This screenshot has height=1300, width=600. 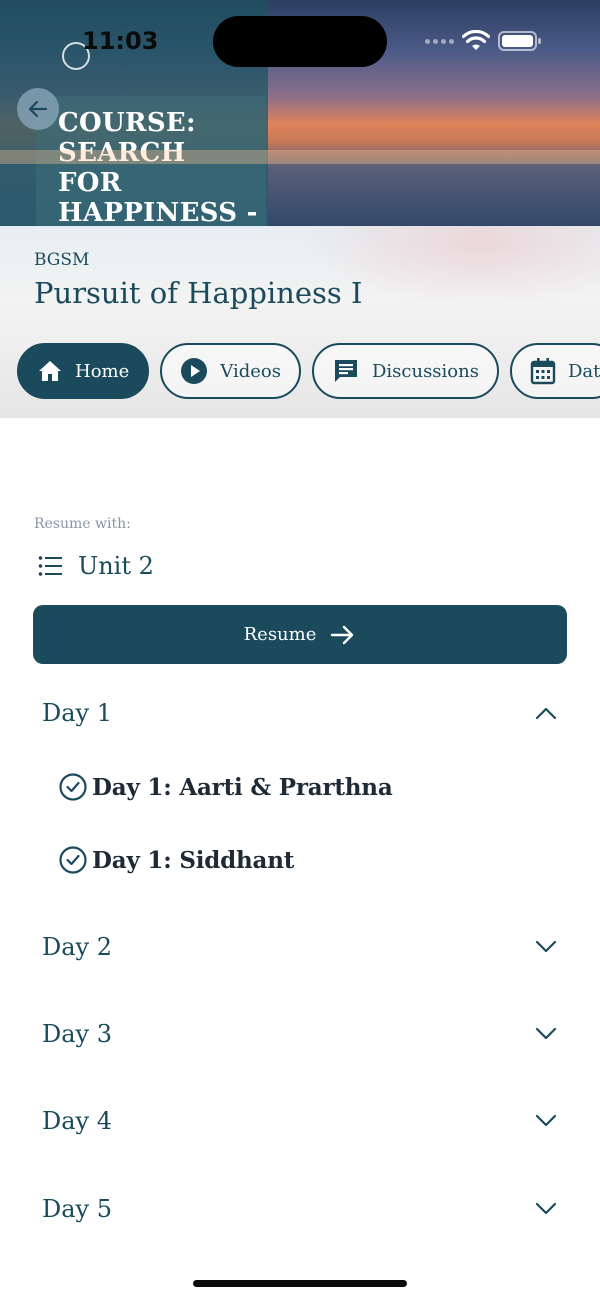 What do you see at coordinates (300, 1034) in the screenshot?
I see `day-3-header: Day 3` at bounding box center [300, 1034].